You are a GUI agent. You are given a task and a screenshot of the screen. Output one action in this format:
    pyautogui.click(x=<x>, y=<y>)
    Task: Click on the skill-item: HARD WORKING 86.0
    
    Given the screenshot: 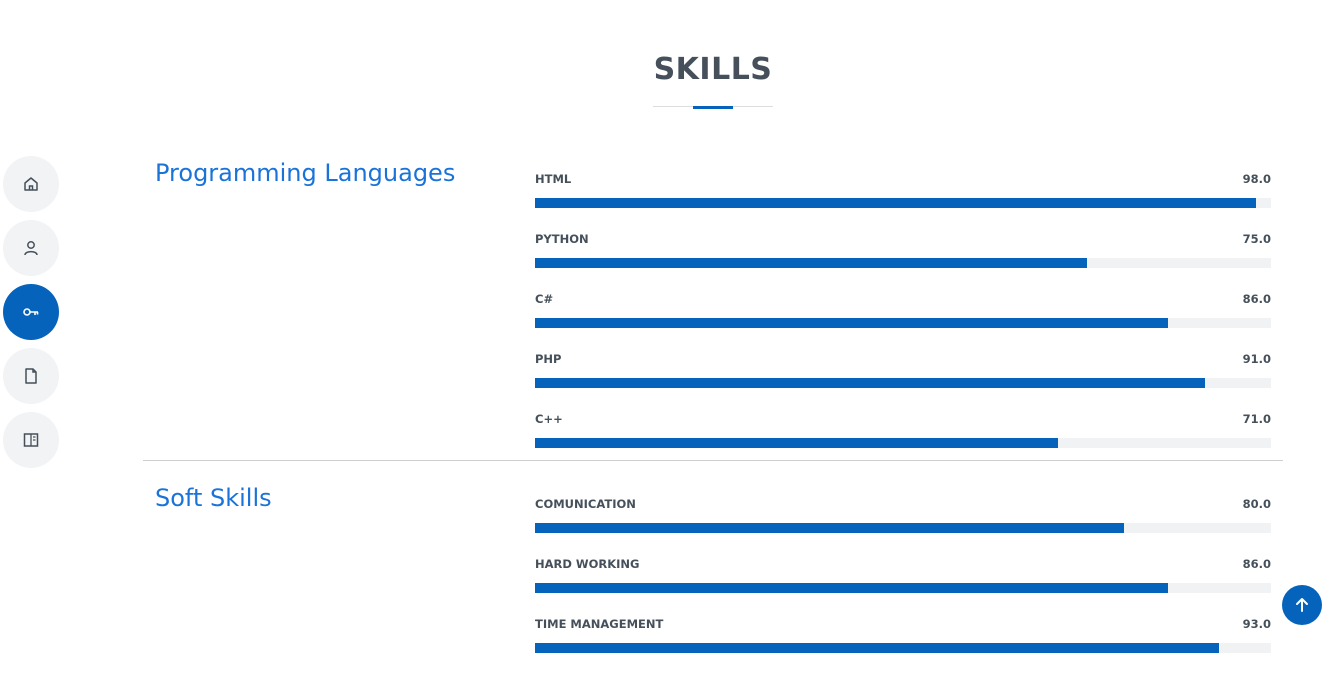 What is the action you would take?
    pyautogui.click(x=903, y=586)
    